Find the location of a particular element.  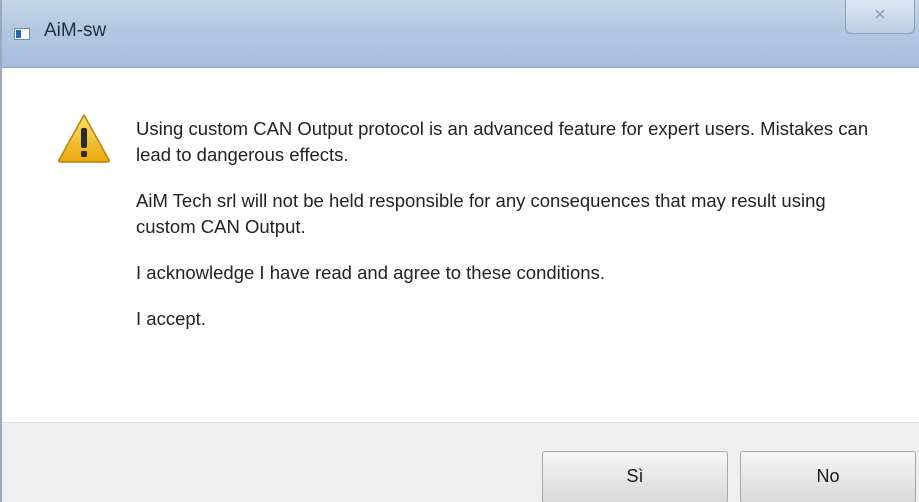

close-button: ✕ is located at coordinates (880, 17).